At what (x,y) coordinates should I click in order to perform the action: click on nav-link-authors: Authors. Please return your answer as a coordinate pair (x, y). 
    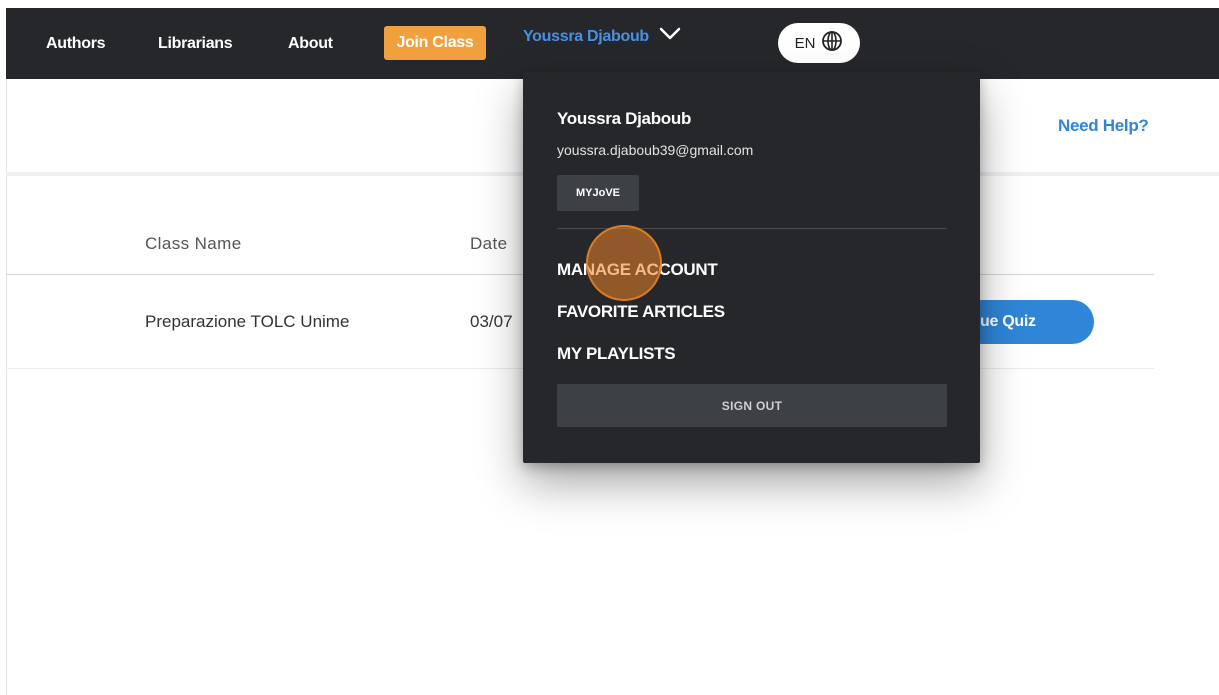
    Looking at the image, I should click on (76, 44).